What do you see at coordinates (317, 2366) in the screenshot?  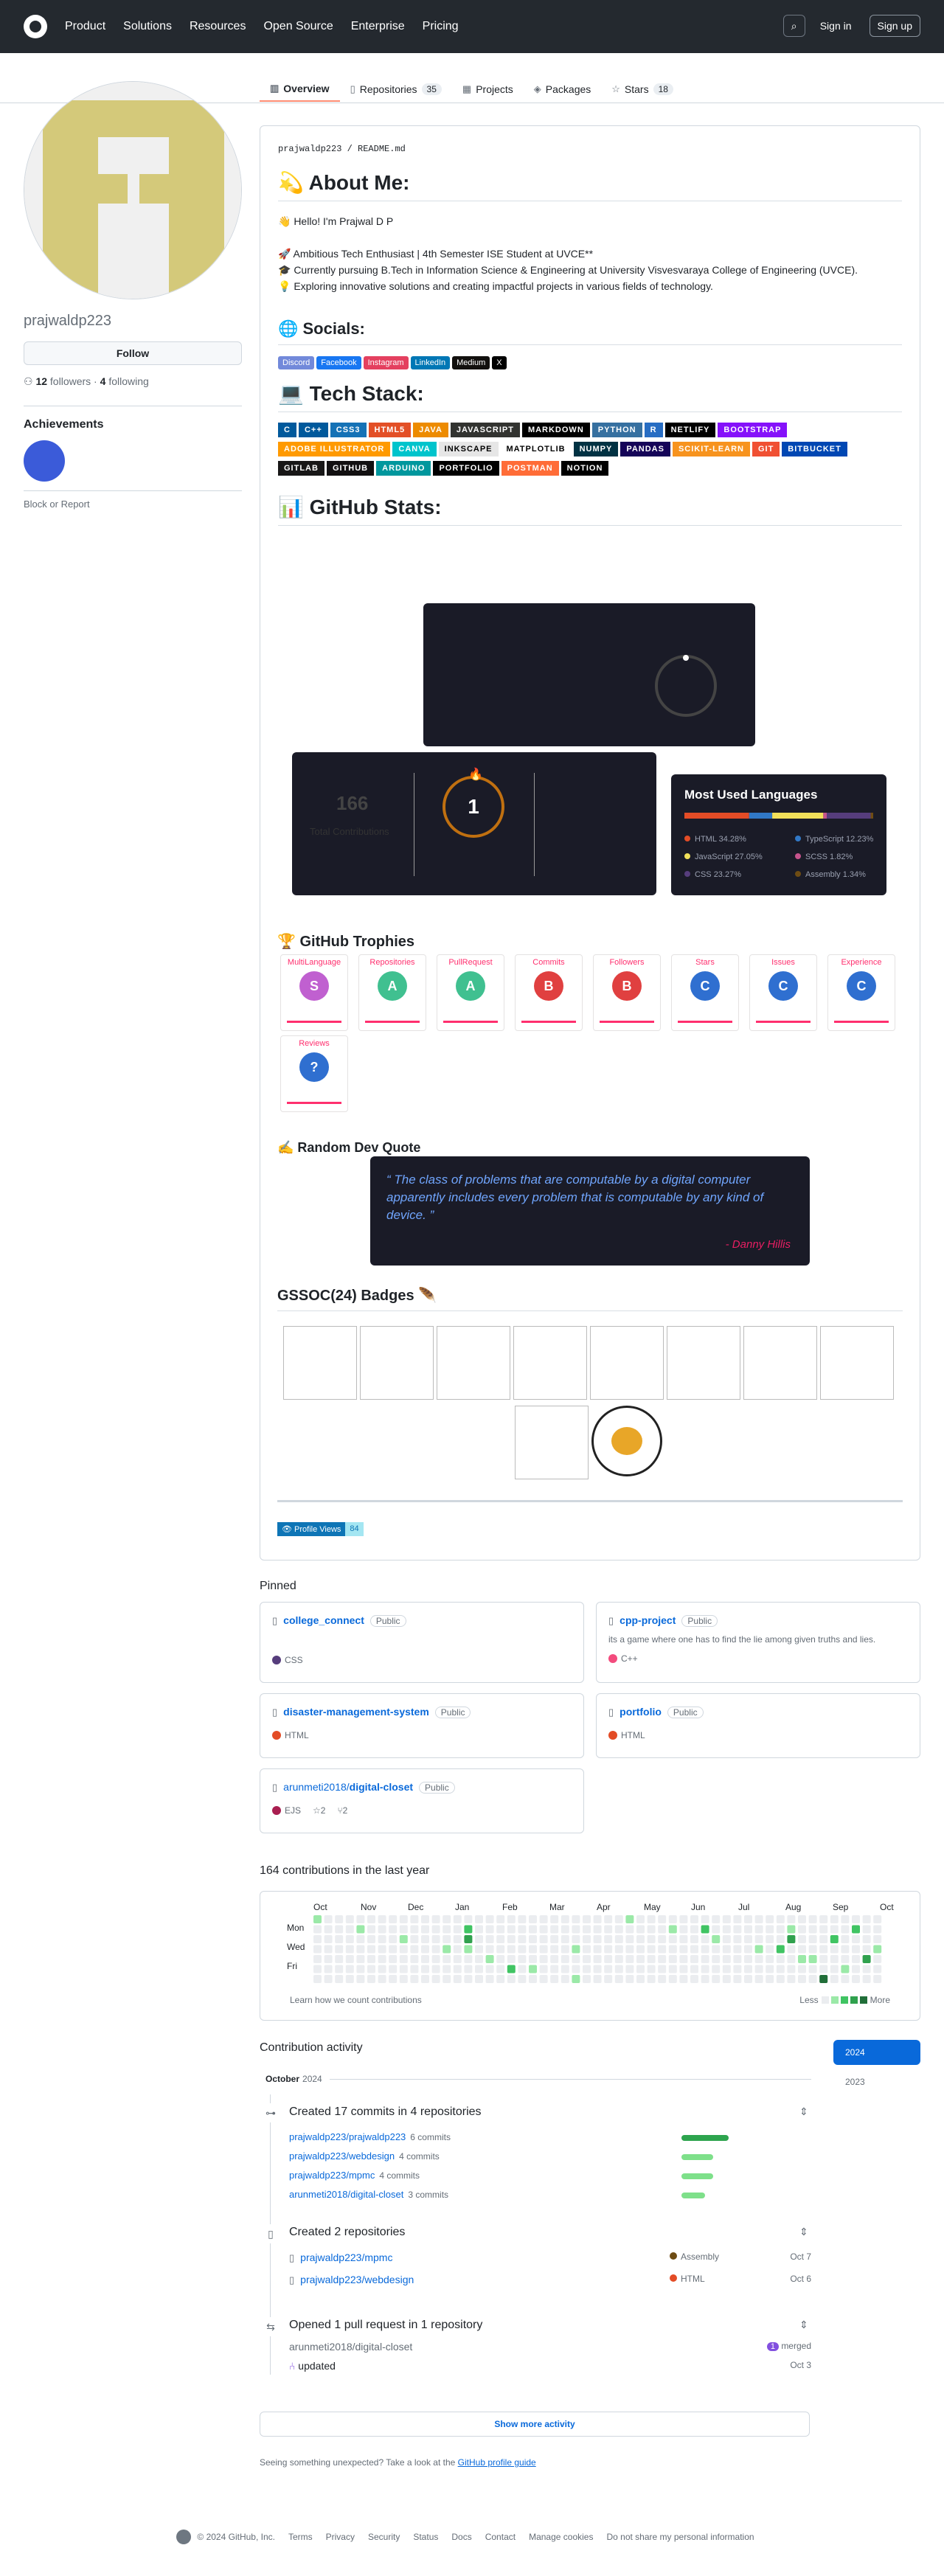 I see `pr-title-link: updated` at bounding box center [317, 2366].